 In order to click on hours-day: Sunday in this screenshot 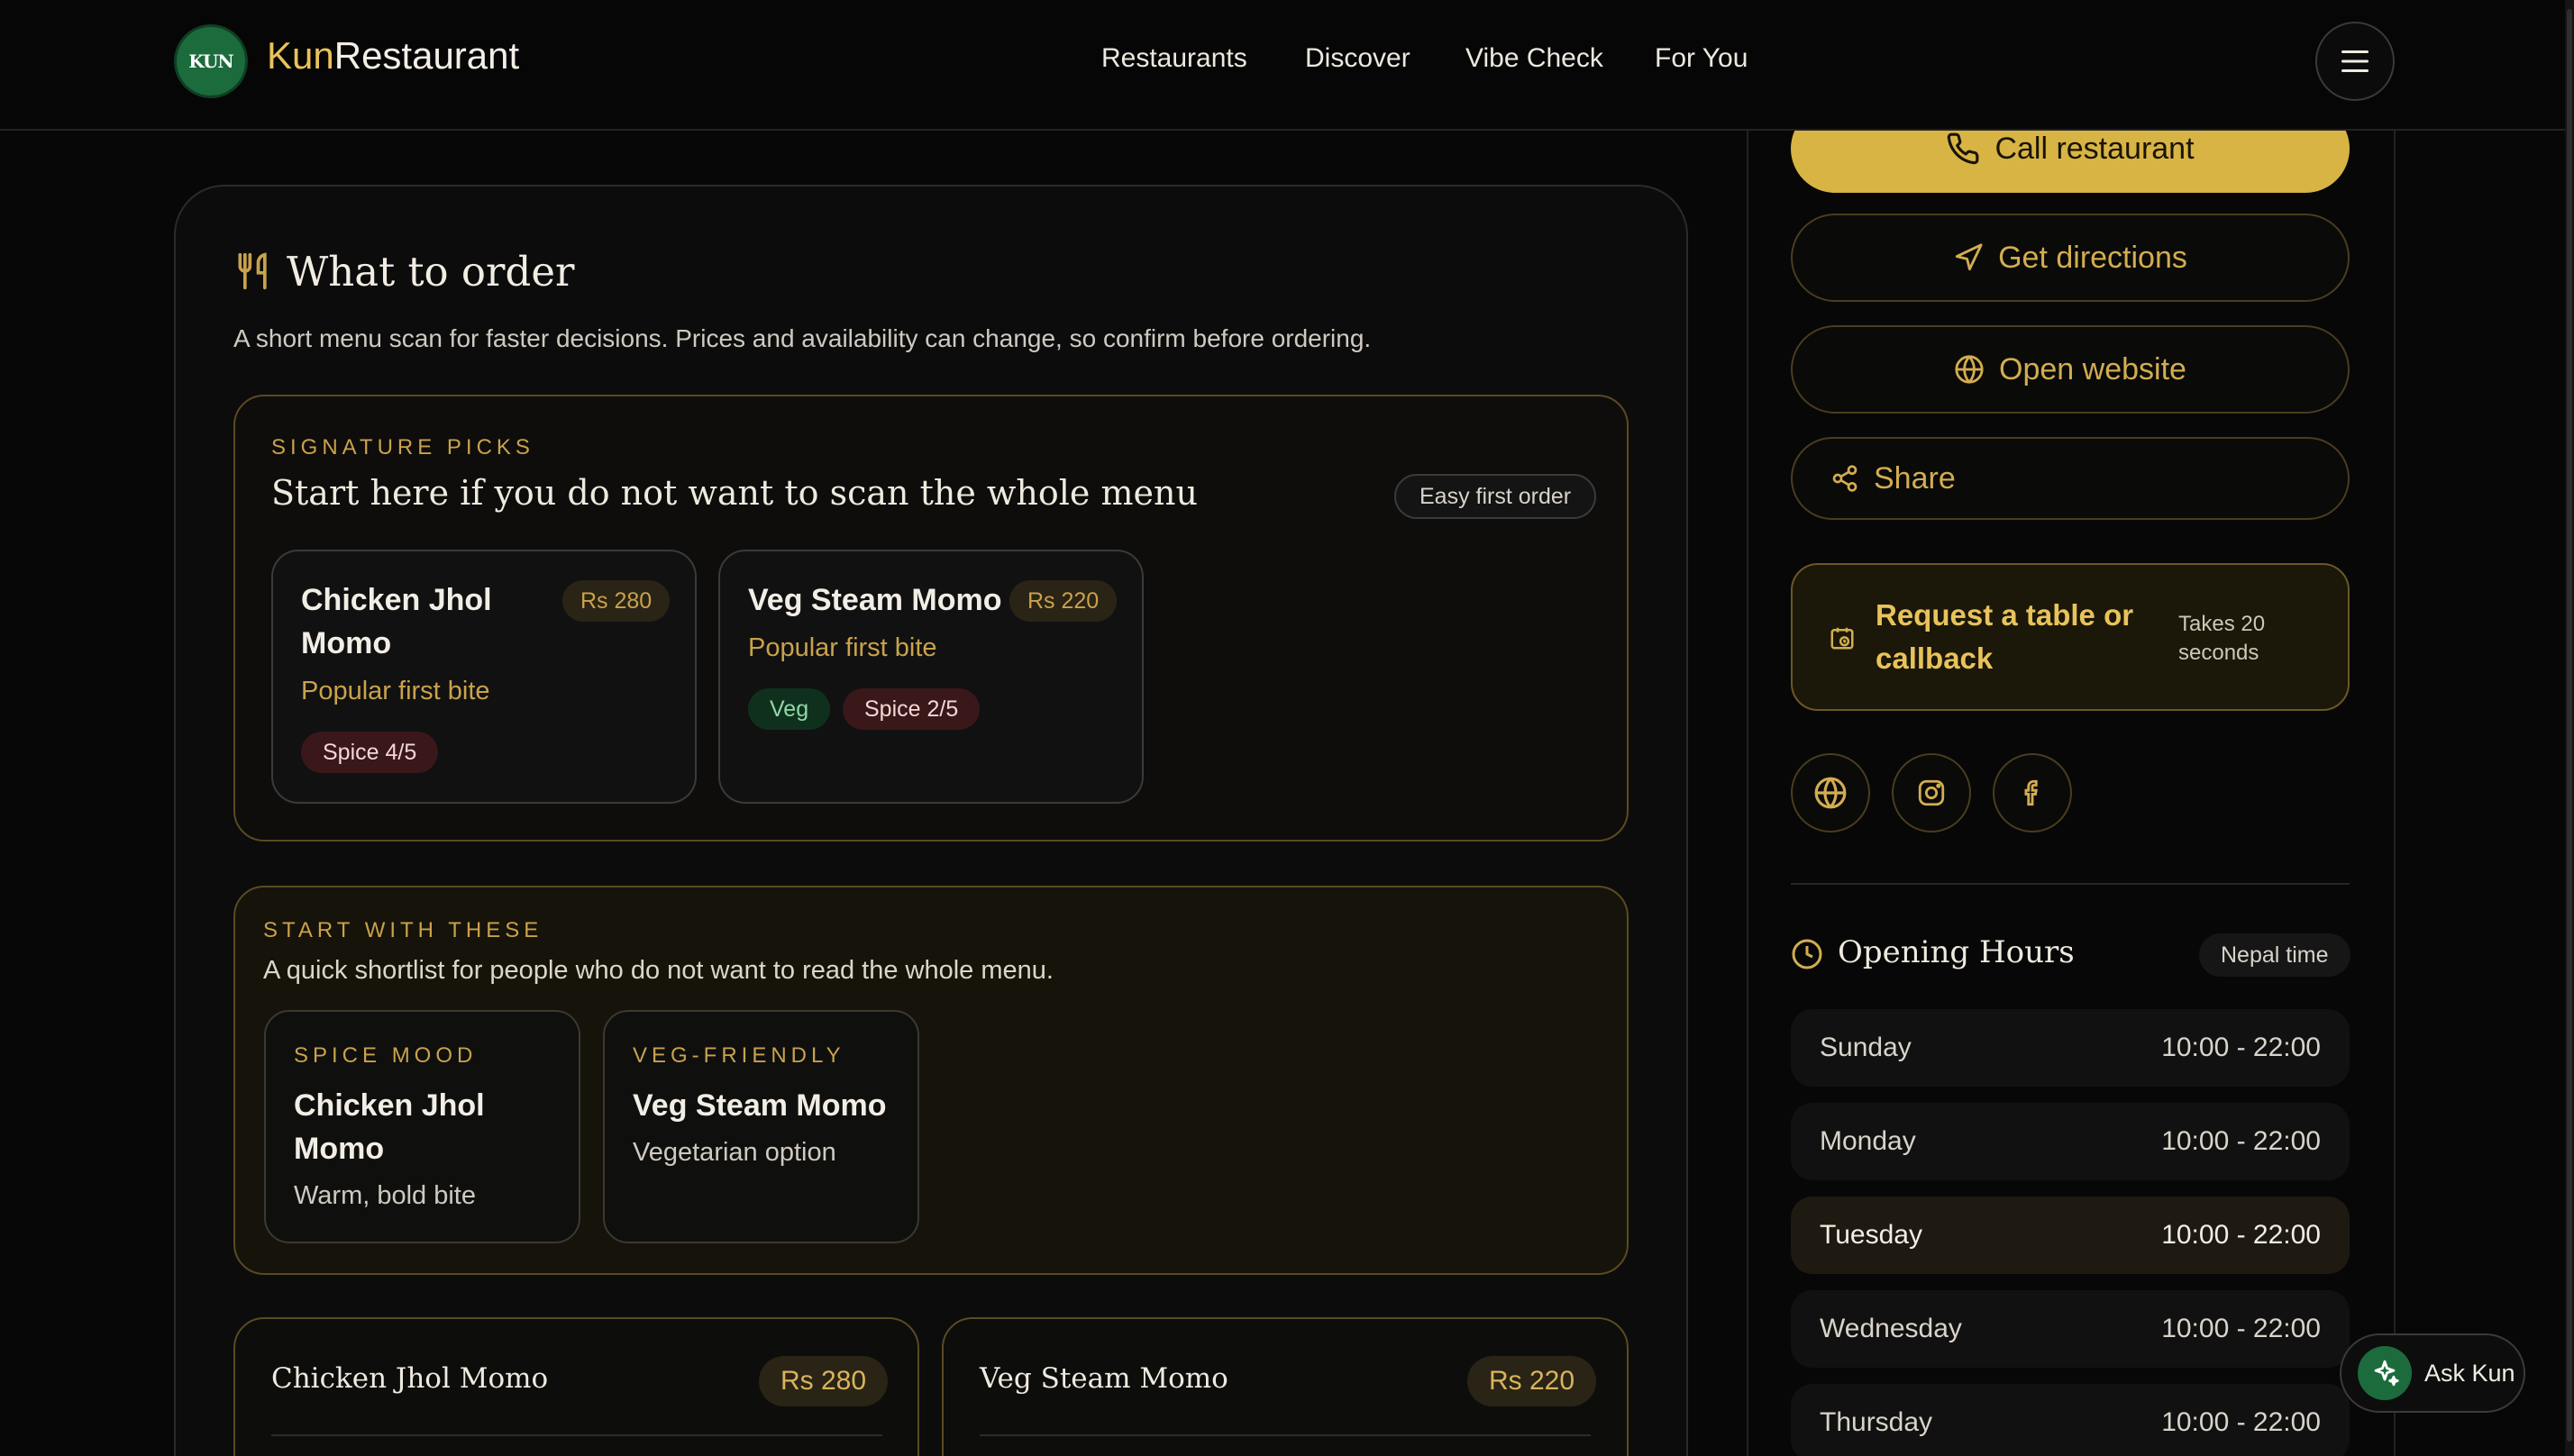, I will do `click(1866, 1047)`.